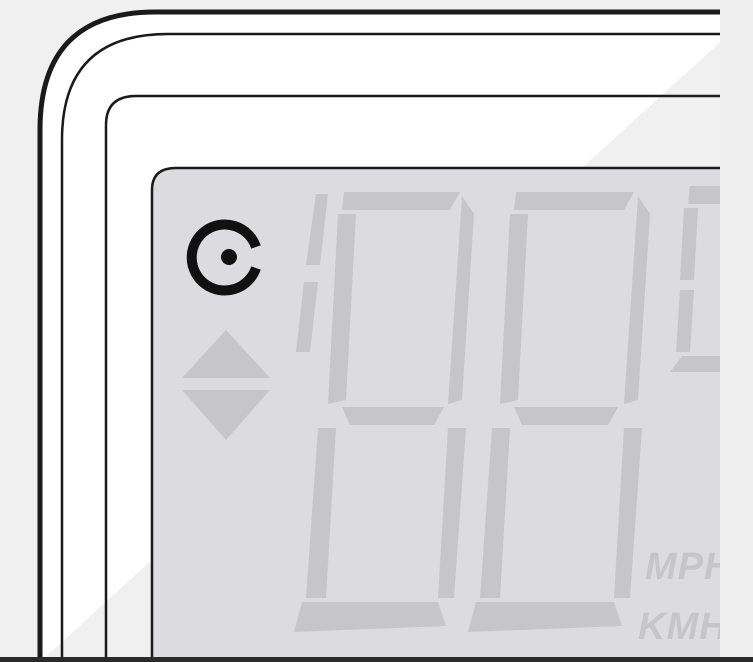  Describe the element at coordinates (736, 331) in the screenshot. I see `image-edge-cutoff` at that location.